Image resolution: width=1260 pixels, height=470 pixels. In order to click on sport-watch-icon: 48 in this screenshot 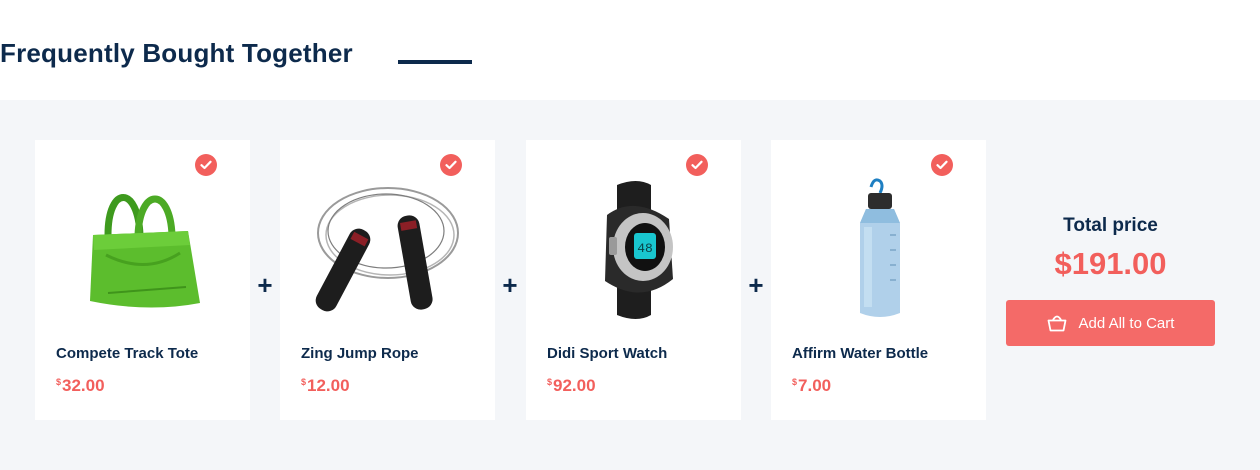, I will do `click(633, 250)`.